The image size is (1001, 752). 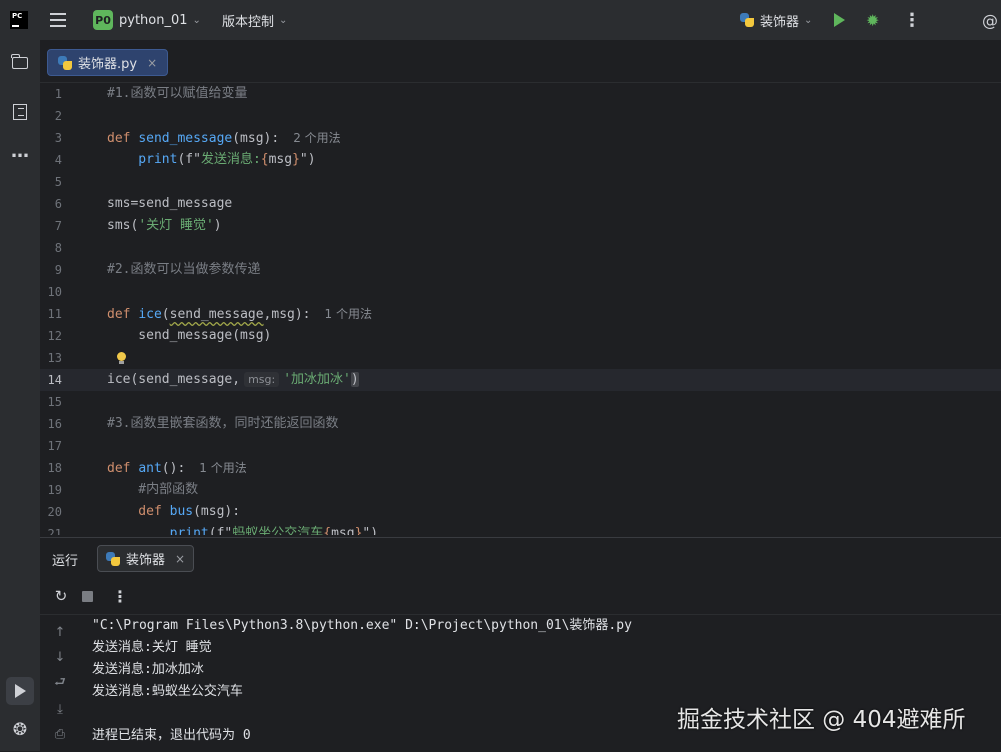 What do you see at coordinates (220, 530) in the screenshot?
I see `code-token: (f"` at bounding box center [220, 530].